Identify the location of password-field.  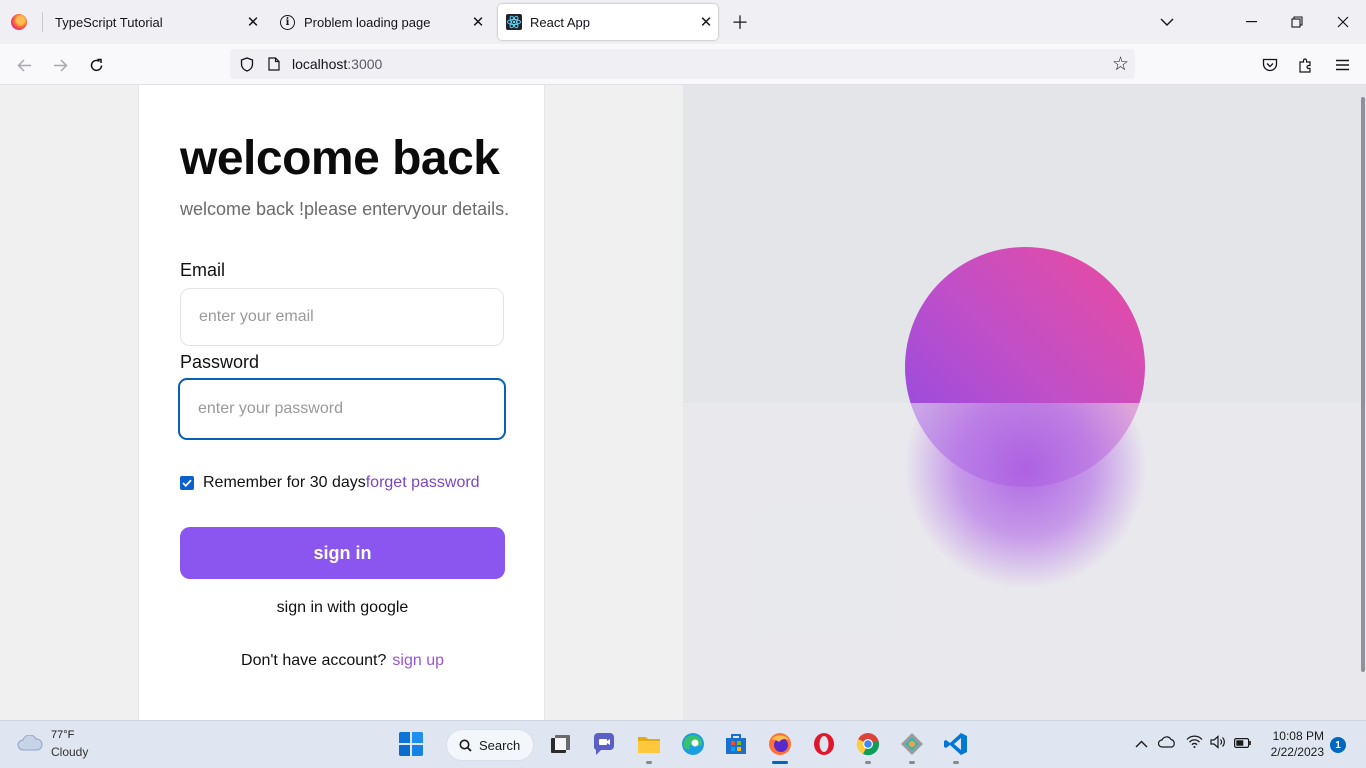
(342, 409).